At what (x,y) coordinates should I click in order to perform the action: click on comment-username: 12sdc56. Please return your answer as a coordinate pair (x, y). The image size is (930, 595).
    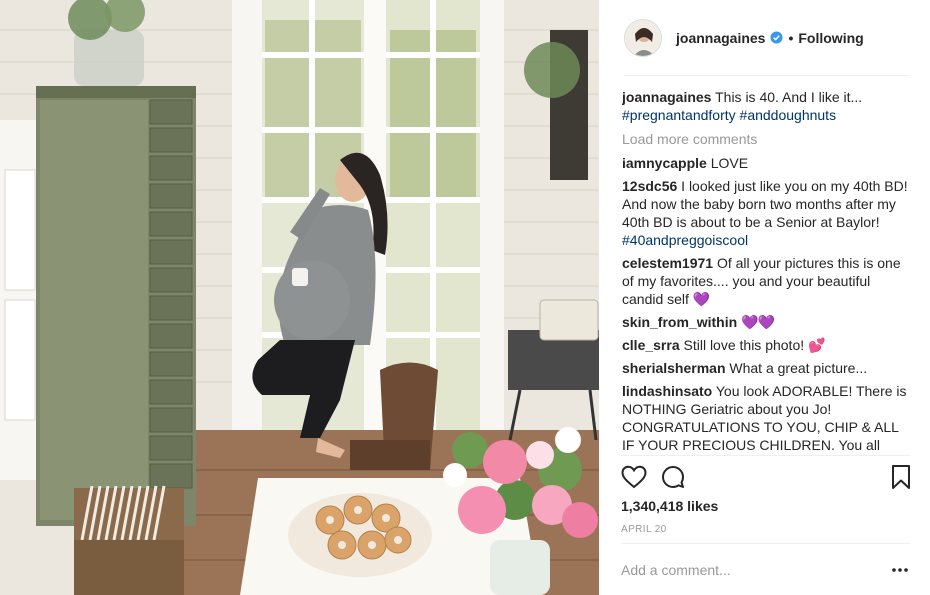
    Looking at the image, I should click on (649, 186).